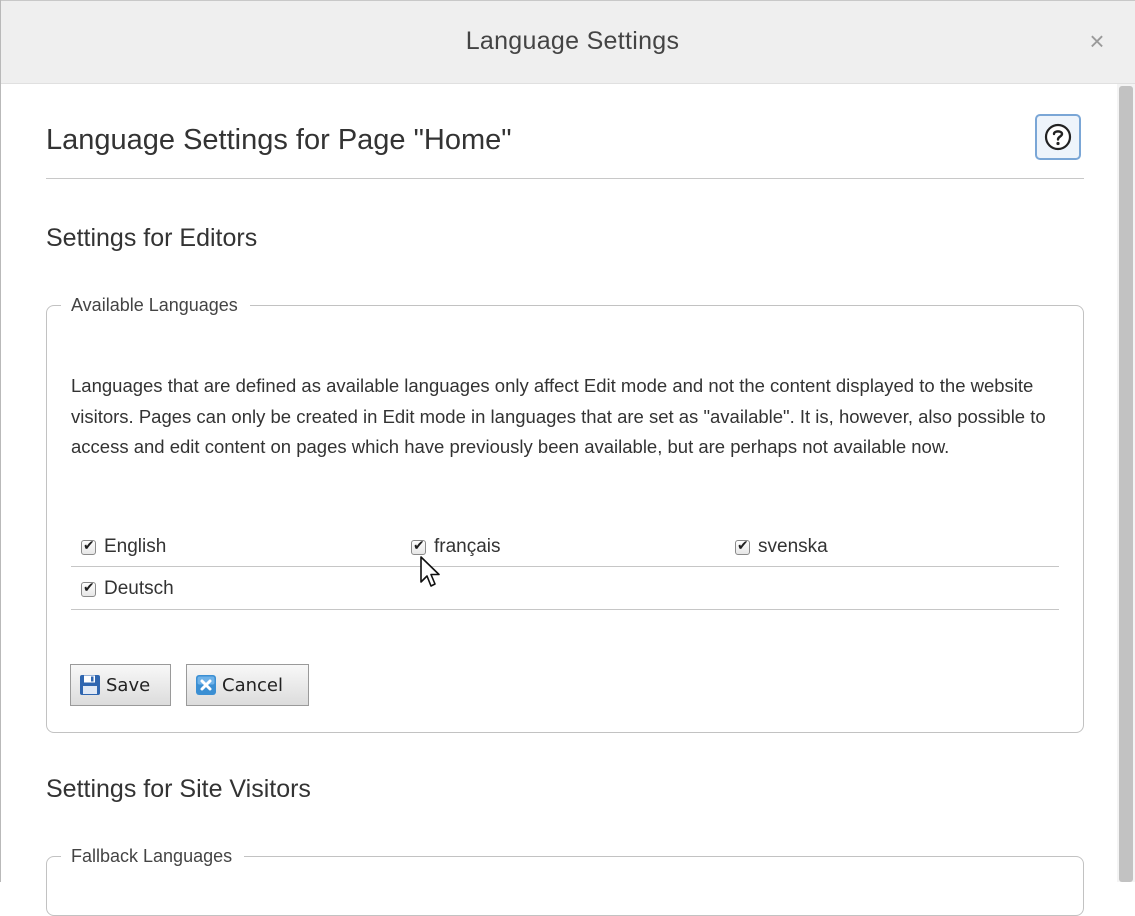  Describe the element at coordinates (139, 588) in the screenshot. I see `language-label: Deutsch` at that location.